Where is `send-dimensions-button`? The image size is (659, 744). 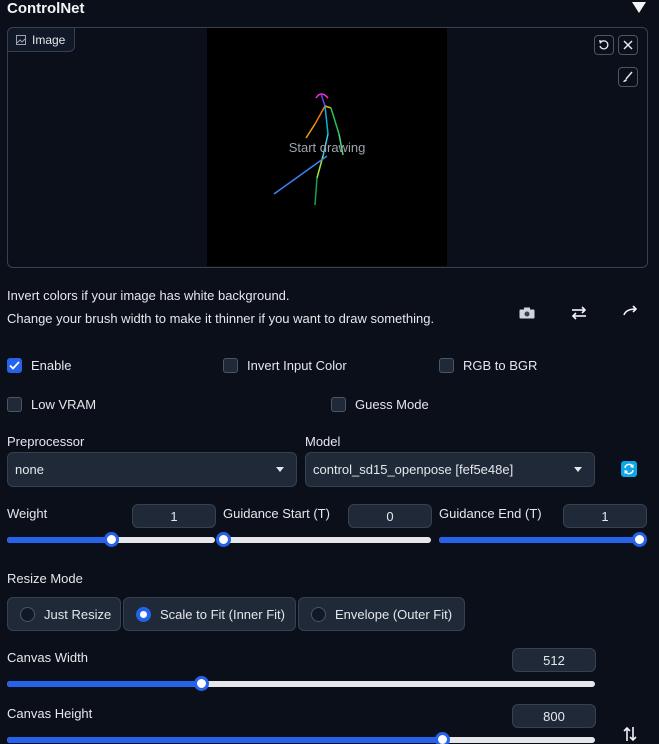 send-dimensions-button is located at coordinates (631, 310).